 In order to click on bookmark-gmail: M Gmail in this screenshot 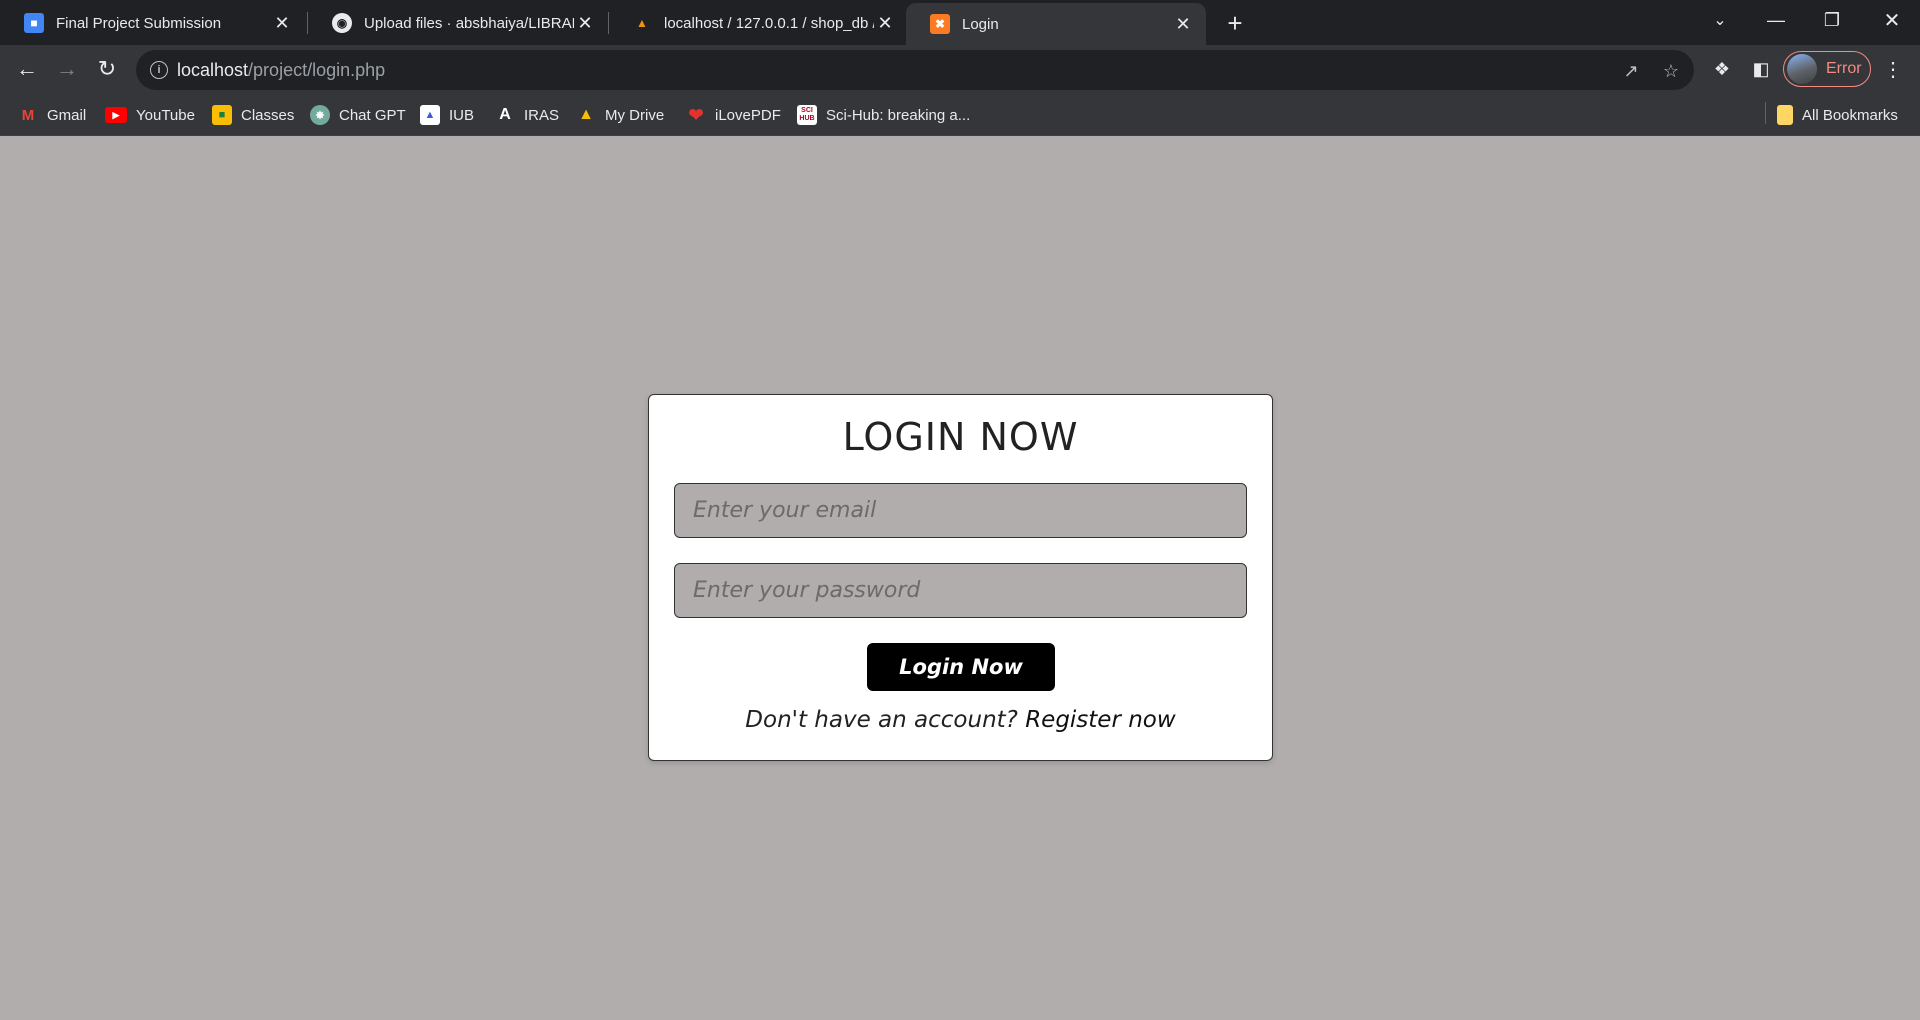, I will do `click(52, 115)`.